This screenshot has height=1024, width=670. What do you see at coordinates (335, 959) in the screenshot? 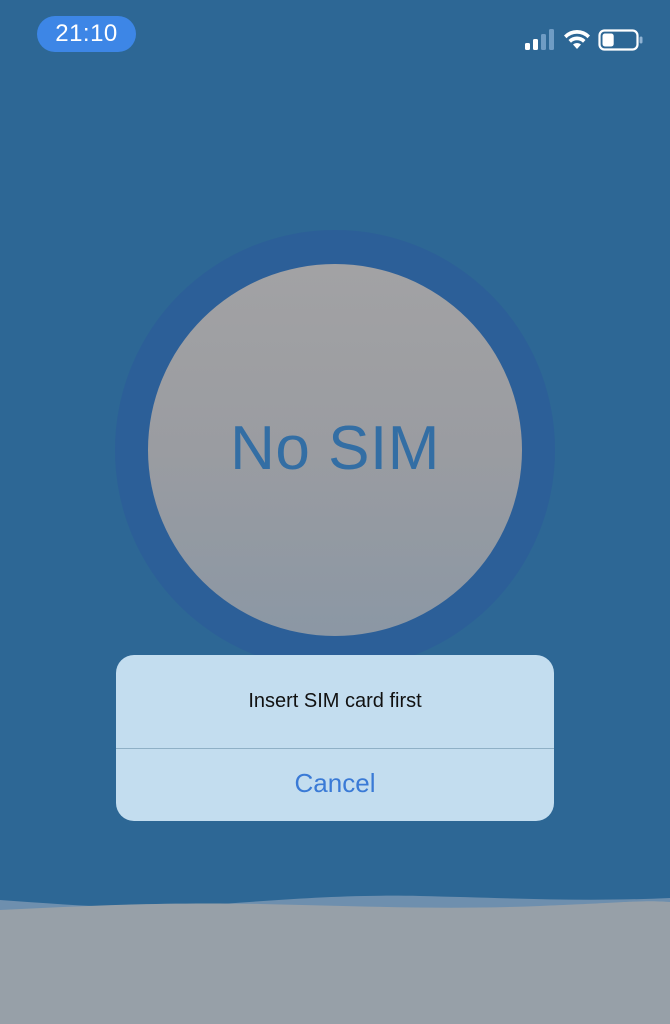
I see `wave-footer` at bounding box center [335, 959].